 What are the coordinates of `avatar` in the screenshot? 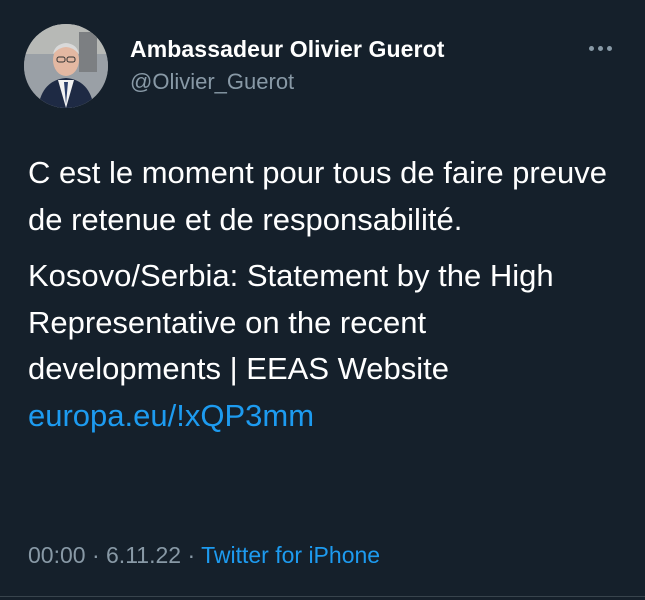 It's located at (66, 66).